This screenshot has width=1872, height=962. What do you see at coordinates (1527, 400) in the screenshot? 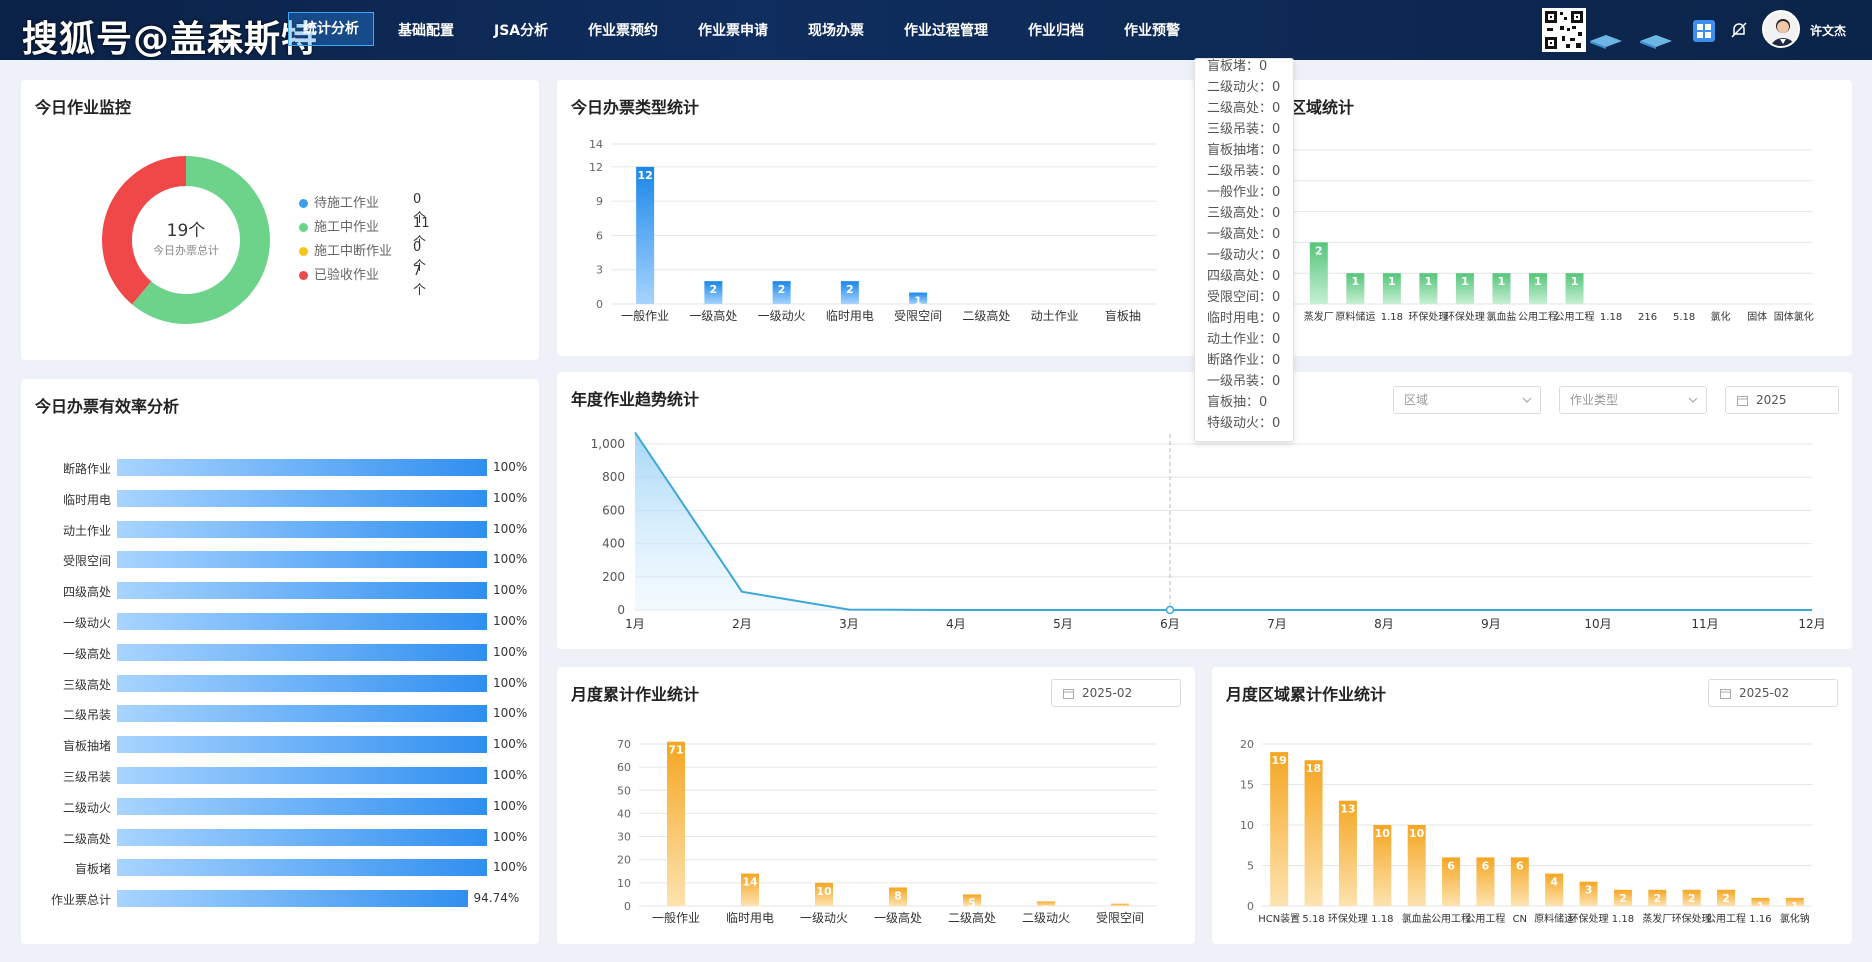
I see `chevron-down-icon` at bounding box center [1527, 400].